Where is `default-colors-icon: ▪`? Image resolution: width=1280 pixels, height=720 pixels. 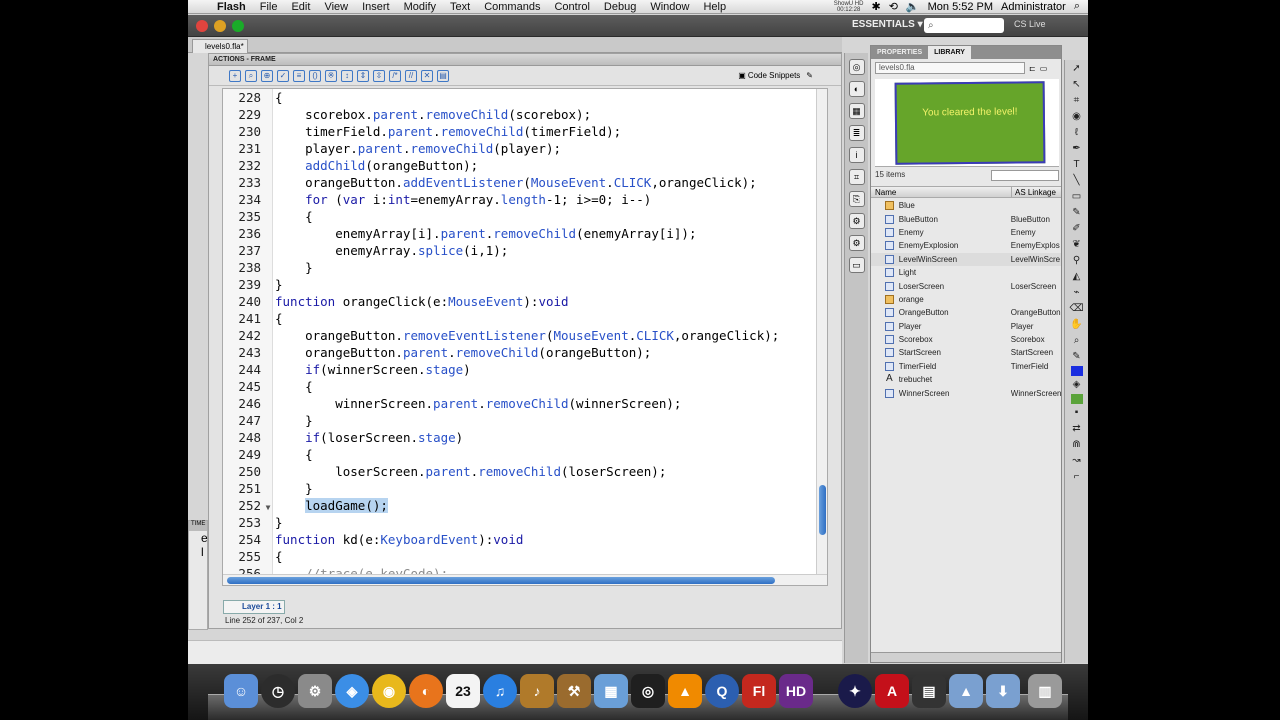
default-colors-icon: ▪ is located at coordinates (1077, 413).